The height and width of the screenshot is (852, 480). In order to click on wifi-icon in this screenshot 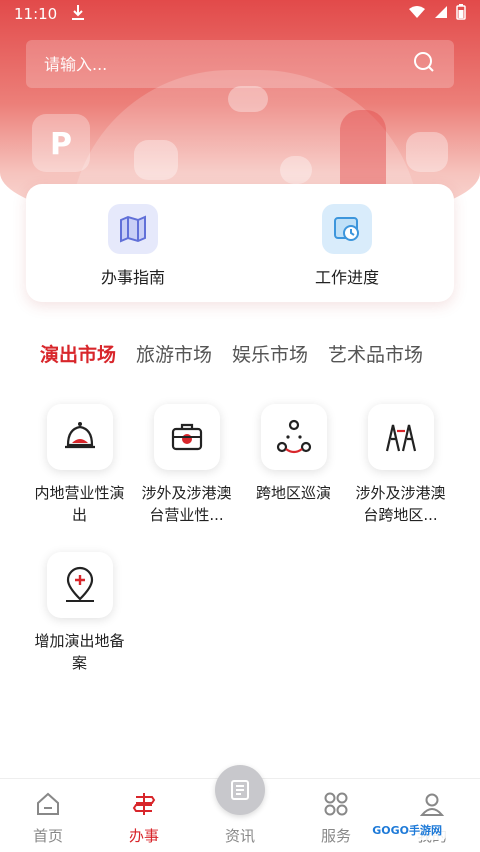, I will do `click(417, 14)`.